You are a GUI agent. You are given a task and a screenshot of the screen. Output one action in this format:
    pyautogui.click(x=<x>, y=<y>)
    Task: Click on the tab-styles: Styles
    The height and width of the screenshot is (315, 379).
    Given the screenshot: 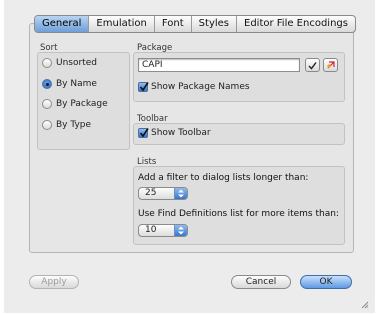 What is the action you would take?
    pyautogui.click(x=214, y=24)
    